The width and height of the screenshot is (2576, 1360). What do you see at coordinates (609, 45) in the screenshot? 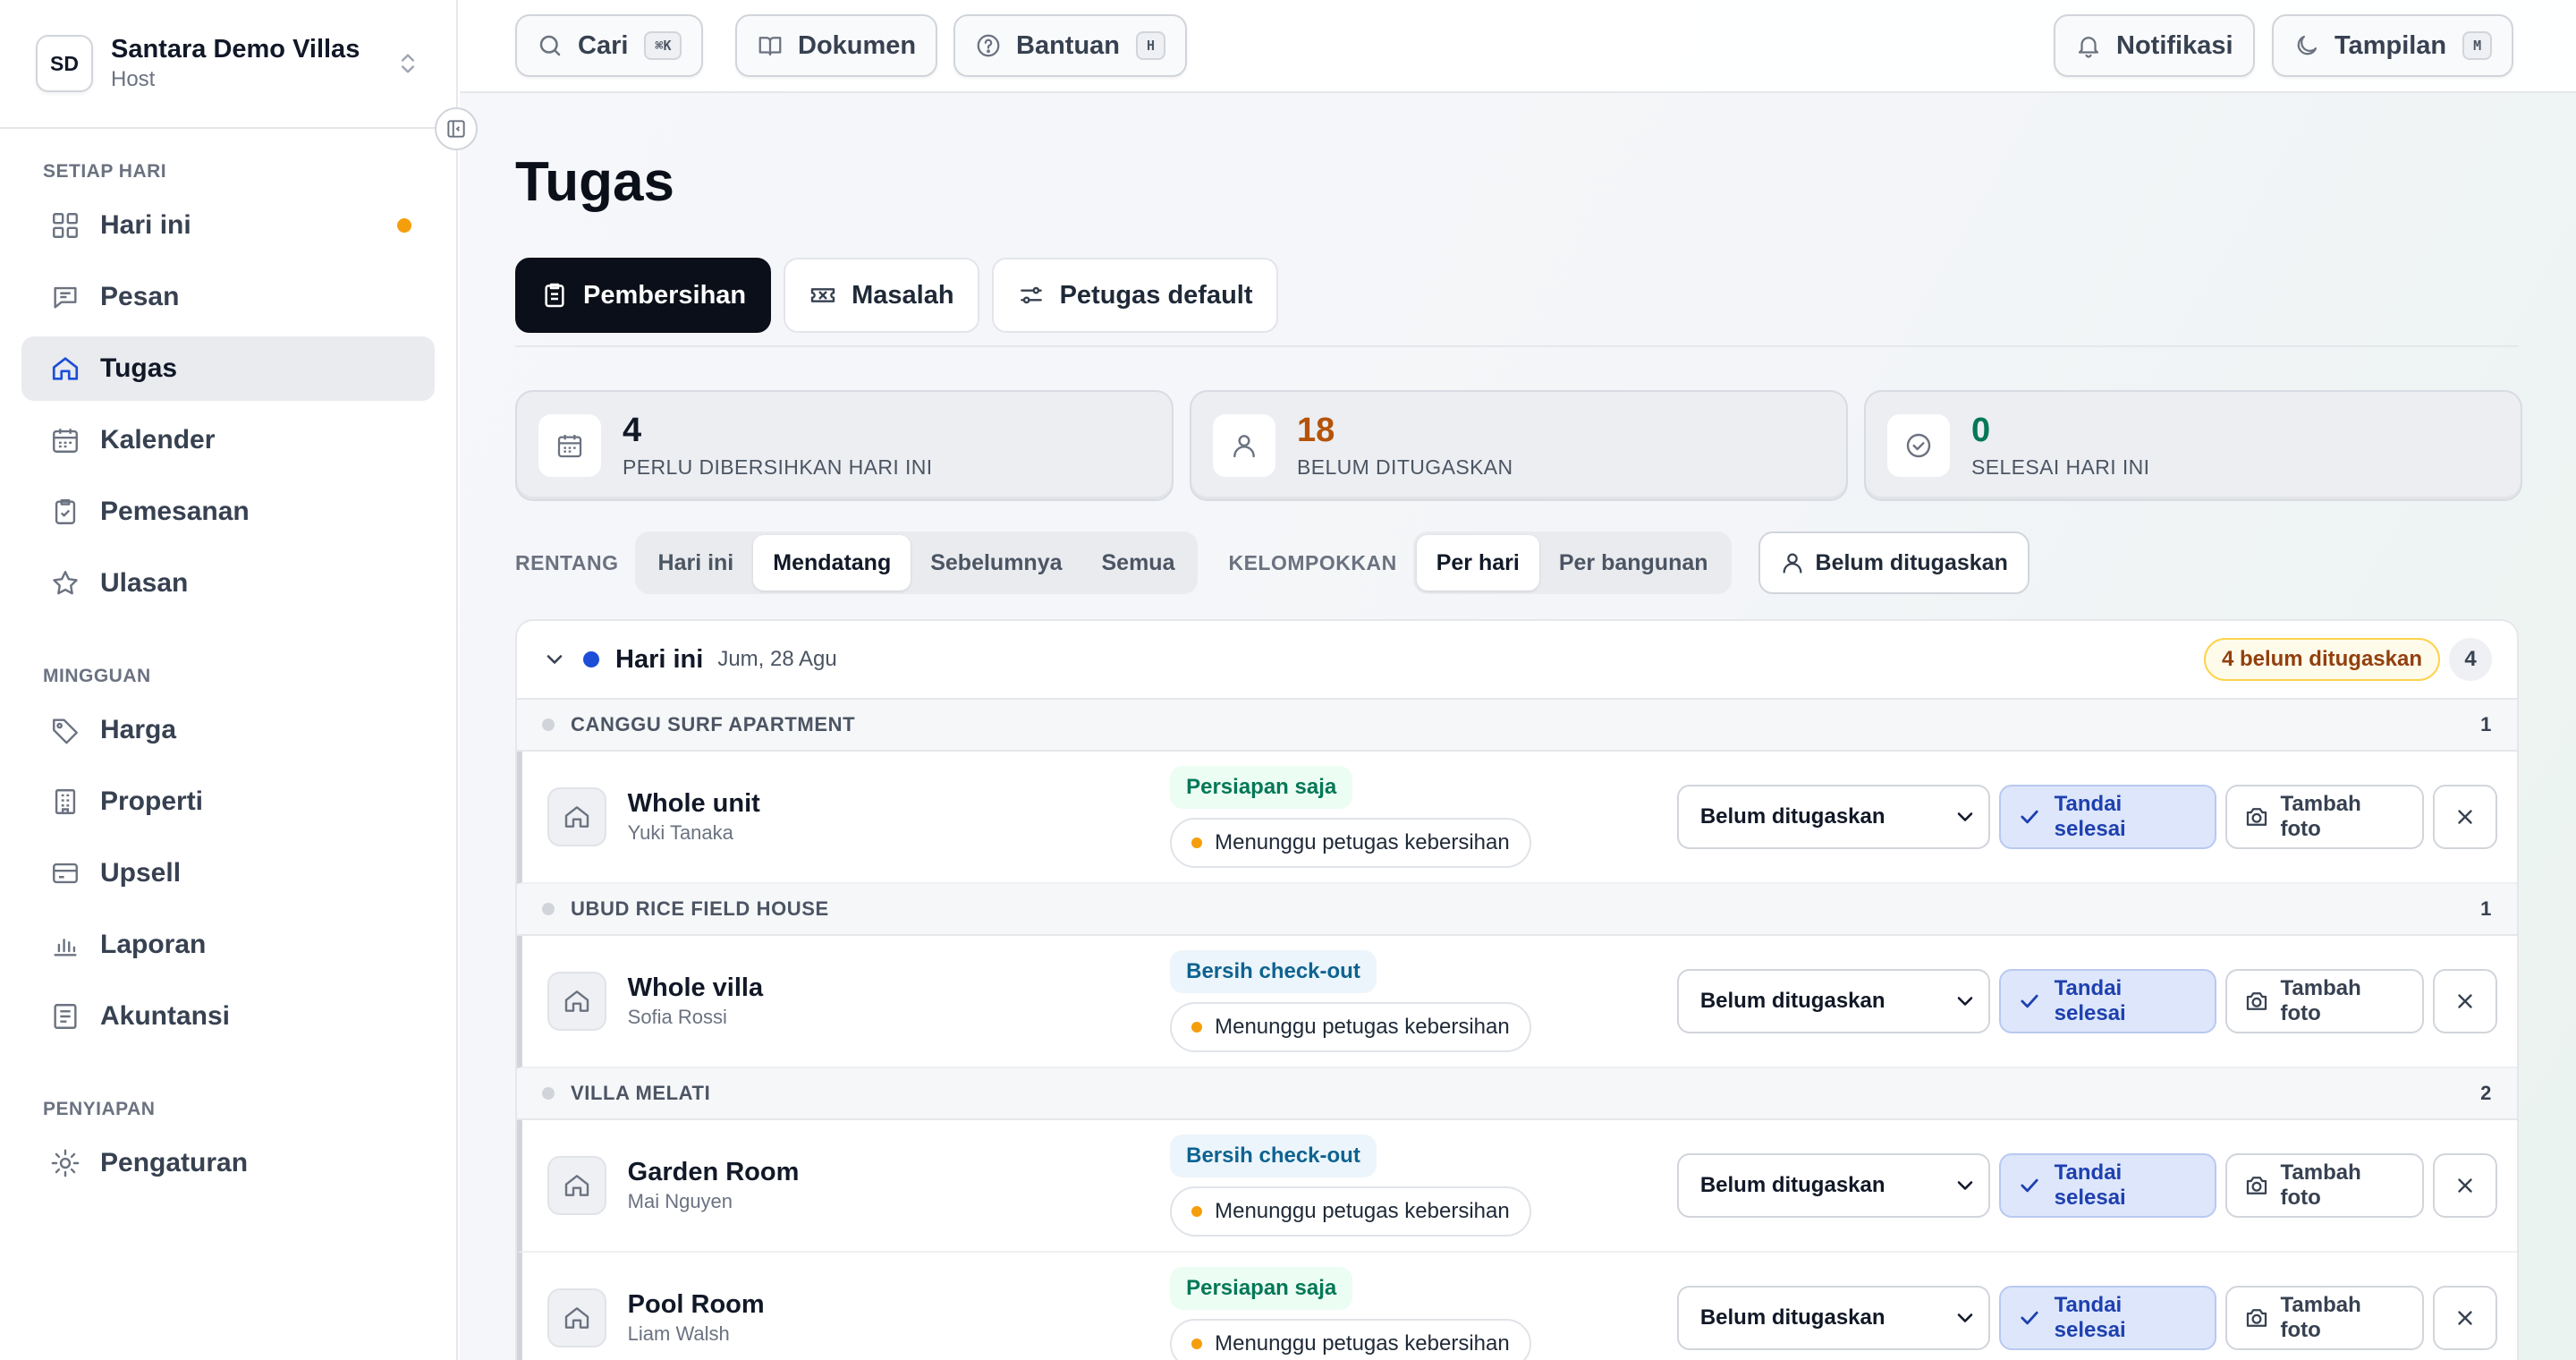
I see `search-button: Cari ⌘K` at bounding box center [609, 45].